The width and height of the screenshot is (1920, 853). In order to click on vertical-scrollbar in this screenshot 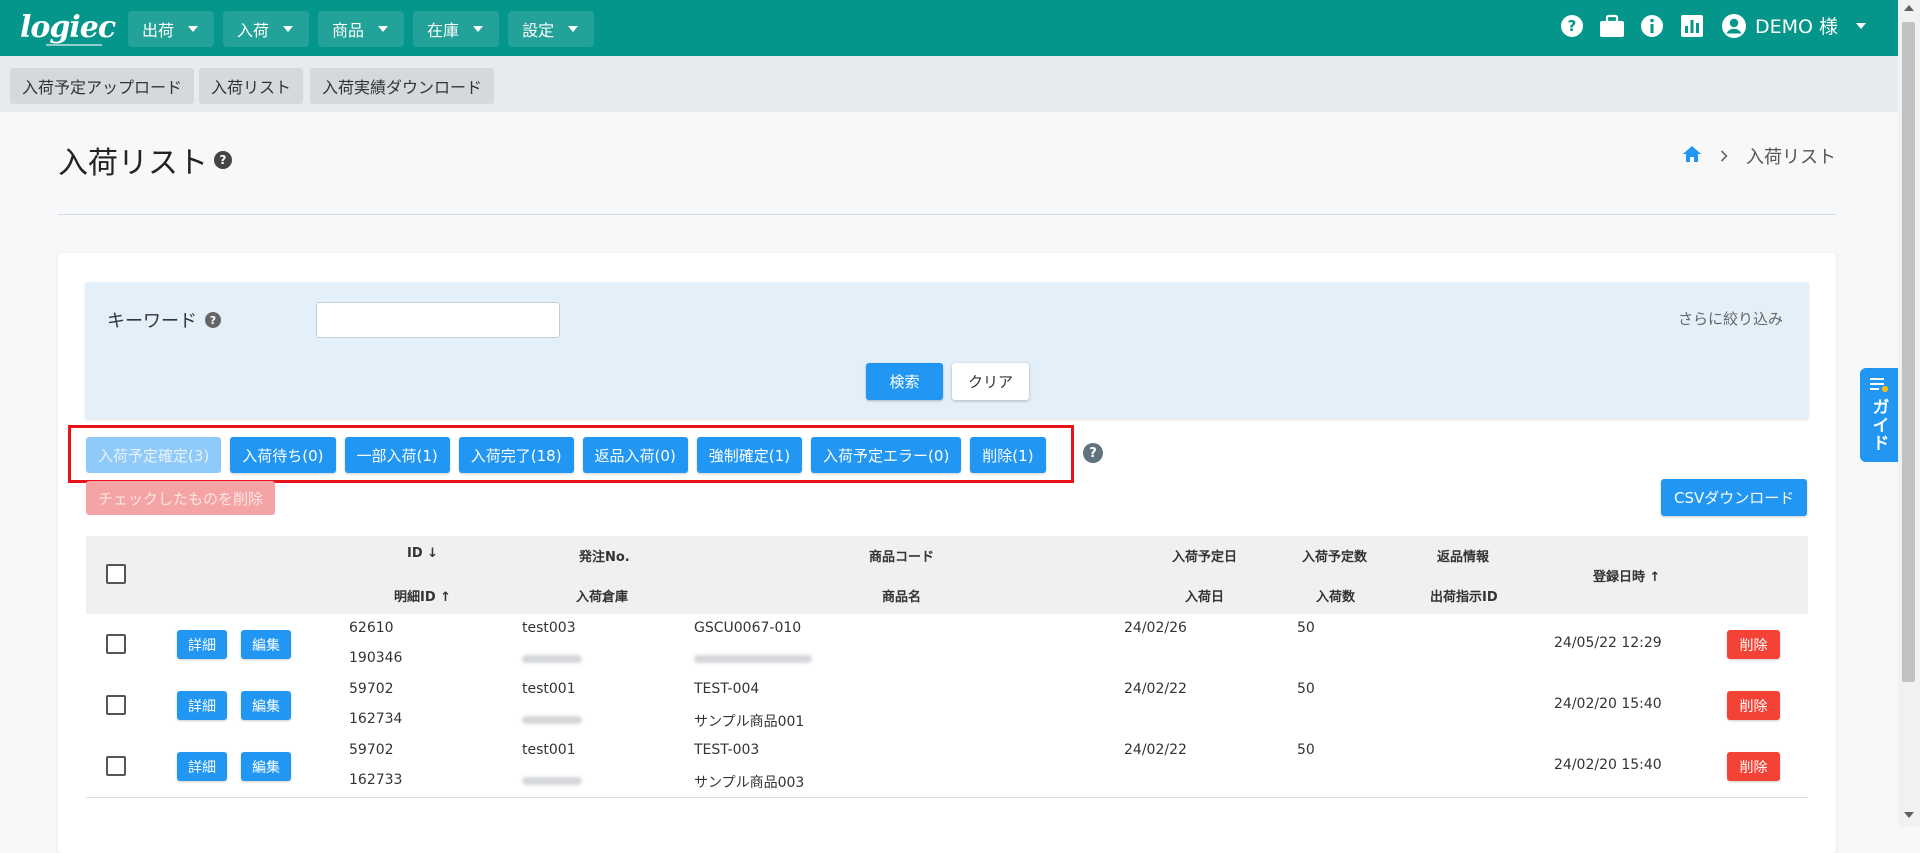, I will do `click(1909, 413)`.